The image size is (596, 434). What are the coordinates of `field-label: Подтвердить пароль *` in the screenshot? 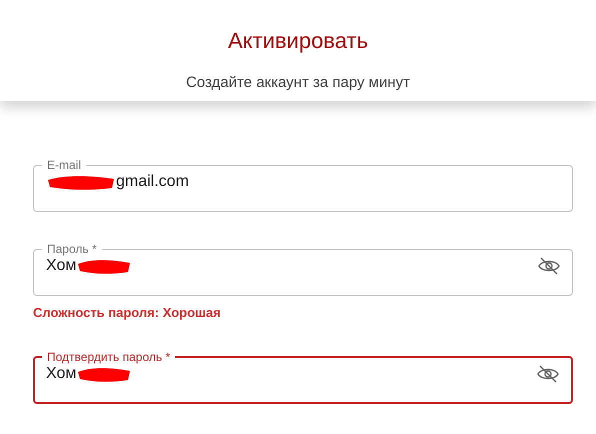 It's located at (109, 357).